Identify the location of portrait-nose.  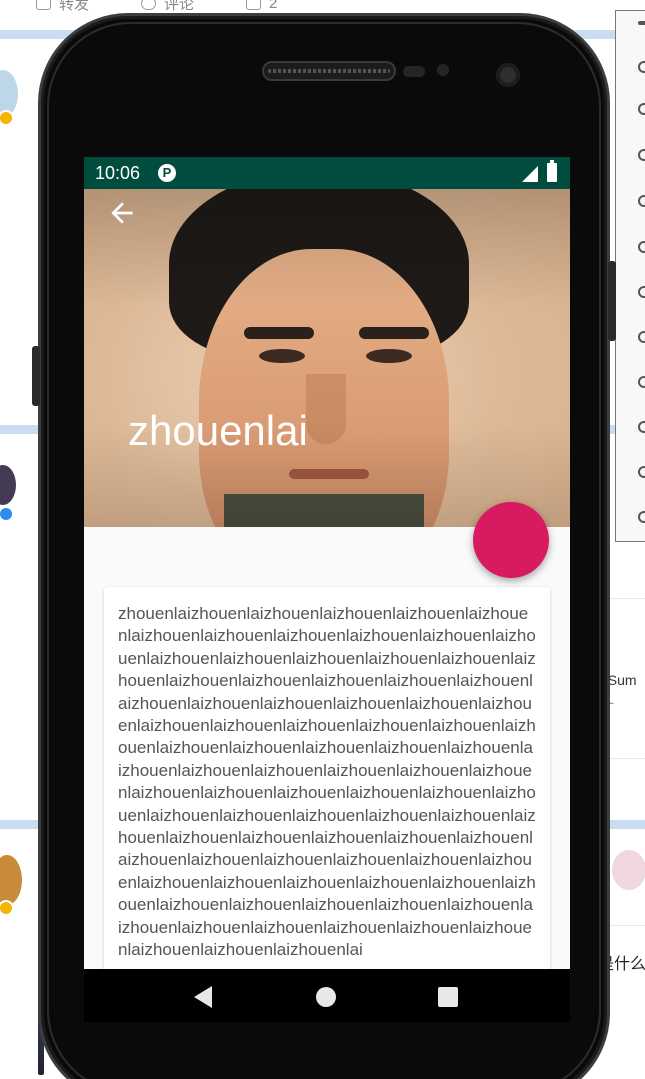
(326, 409).